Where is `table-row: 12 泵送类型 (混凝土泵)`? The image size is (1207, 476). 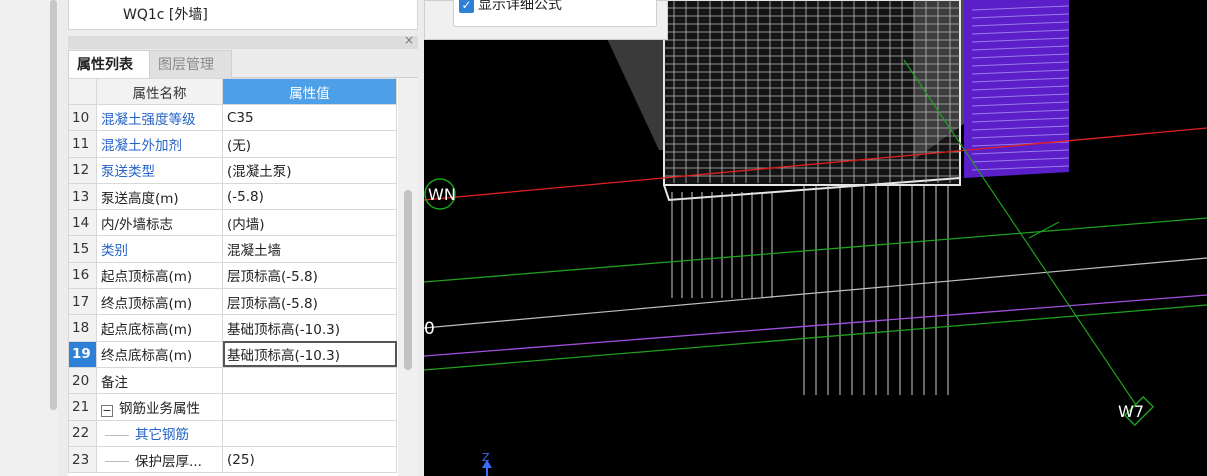 table-row: 12 泵送类型 (混凝土泵) is located at coordinates (232, 170).